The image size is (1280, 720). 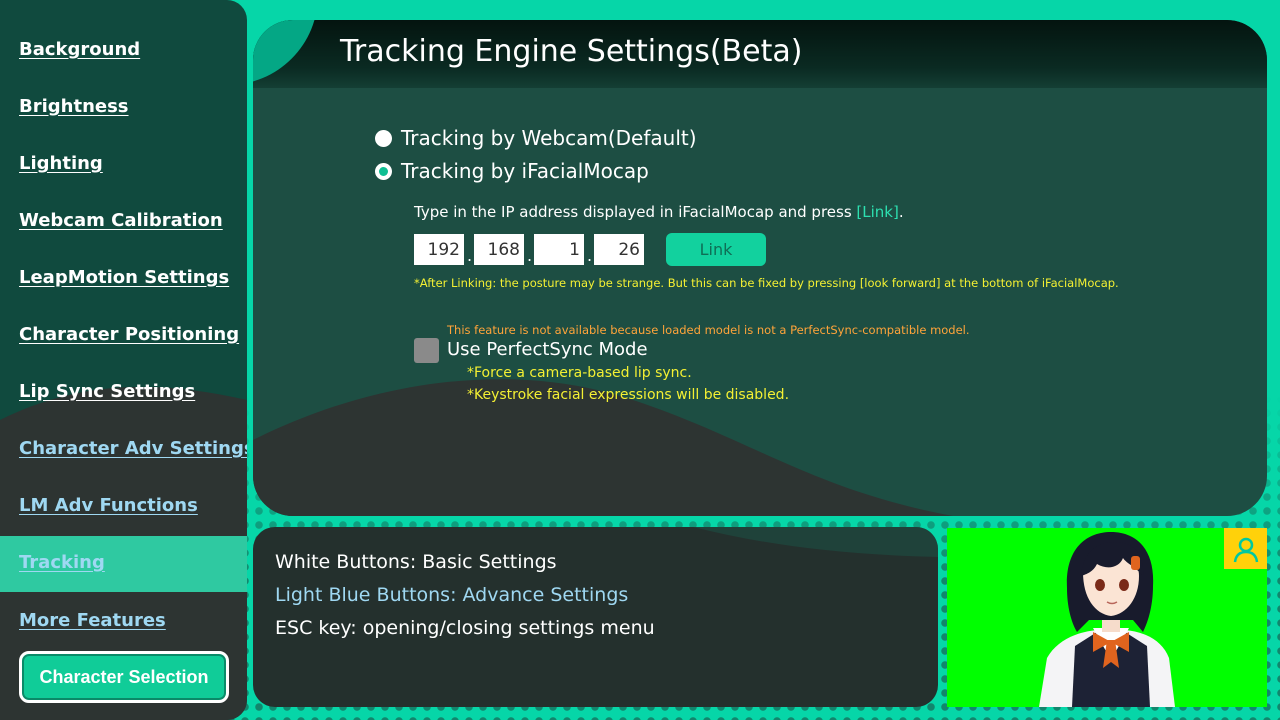 What do you see at coordinates (124, 677) in the screenshot?
I see `character-selection-button: Character Selection` at bounding box center [124, 677].